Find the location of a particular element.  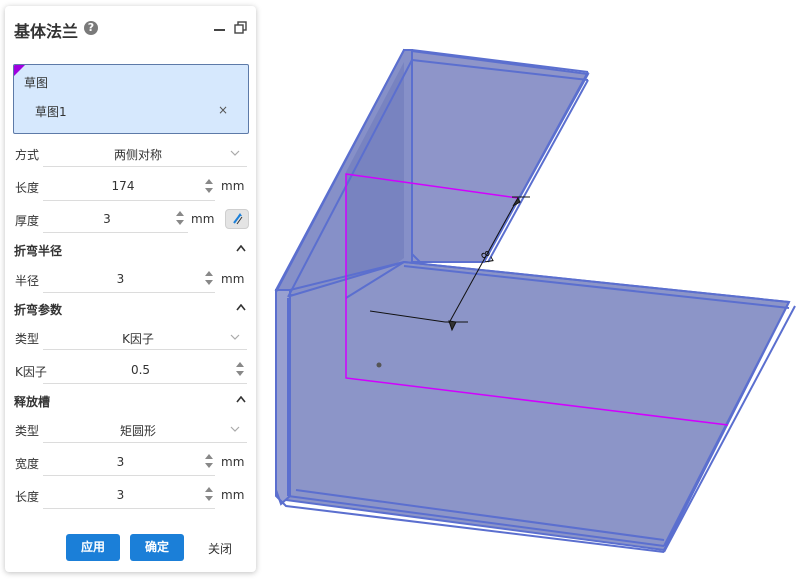

restore-window-icon is located at coordinates (241, 28).